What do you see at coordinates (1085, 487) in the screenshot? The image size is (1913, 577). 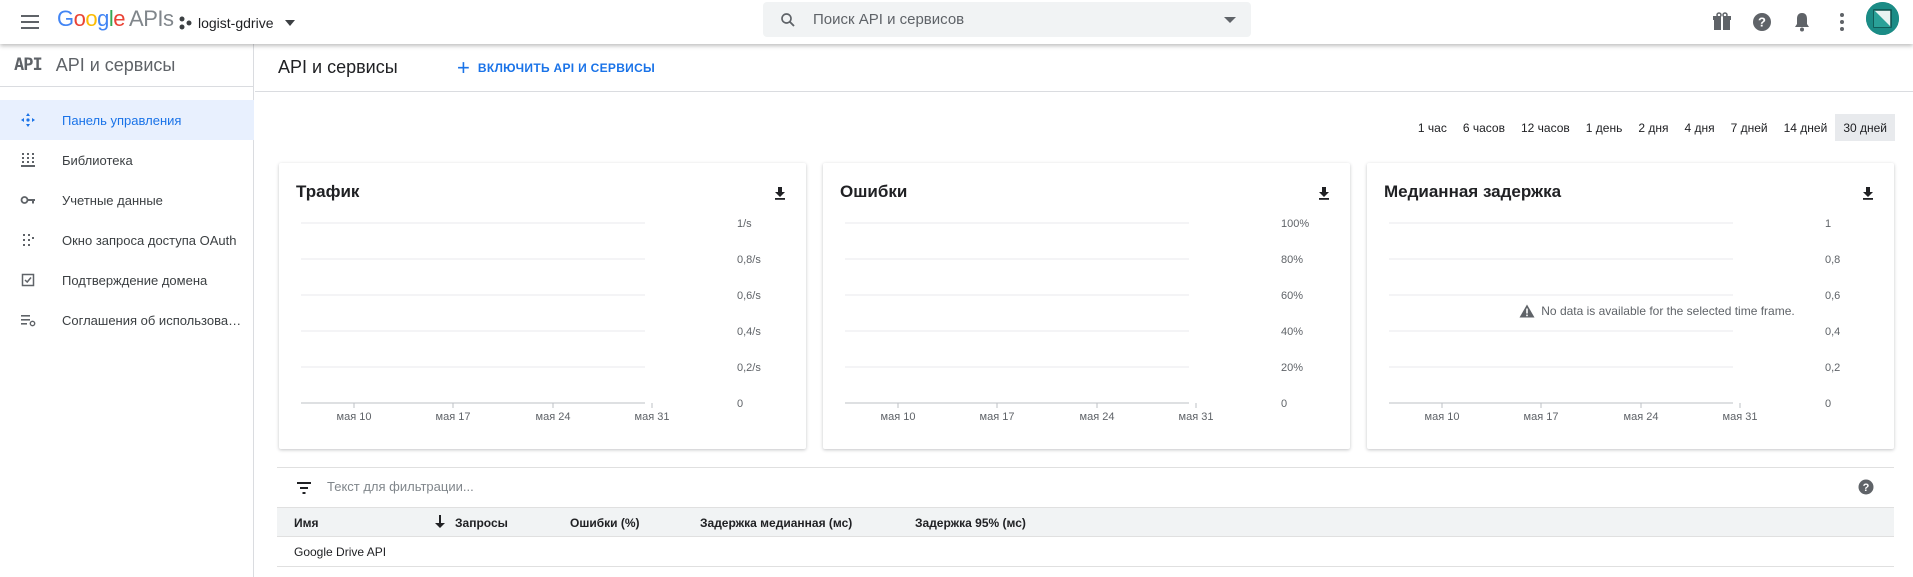 I see `table-filter-bar: ?` at bounding box center [1085, 487].